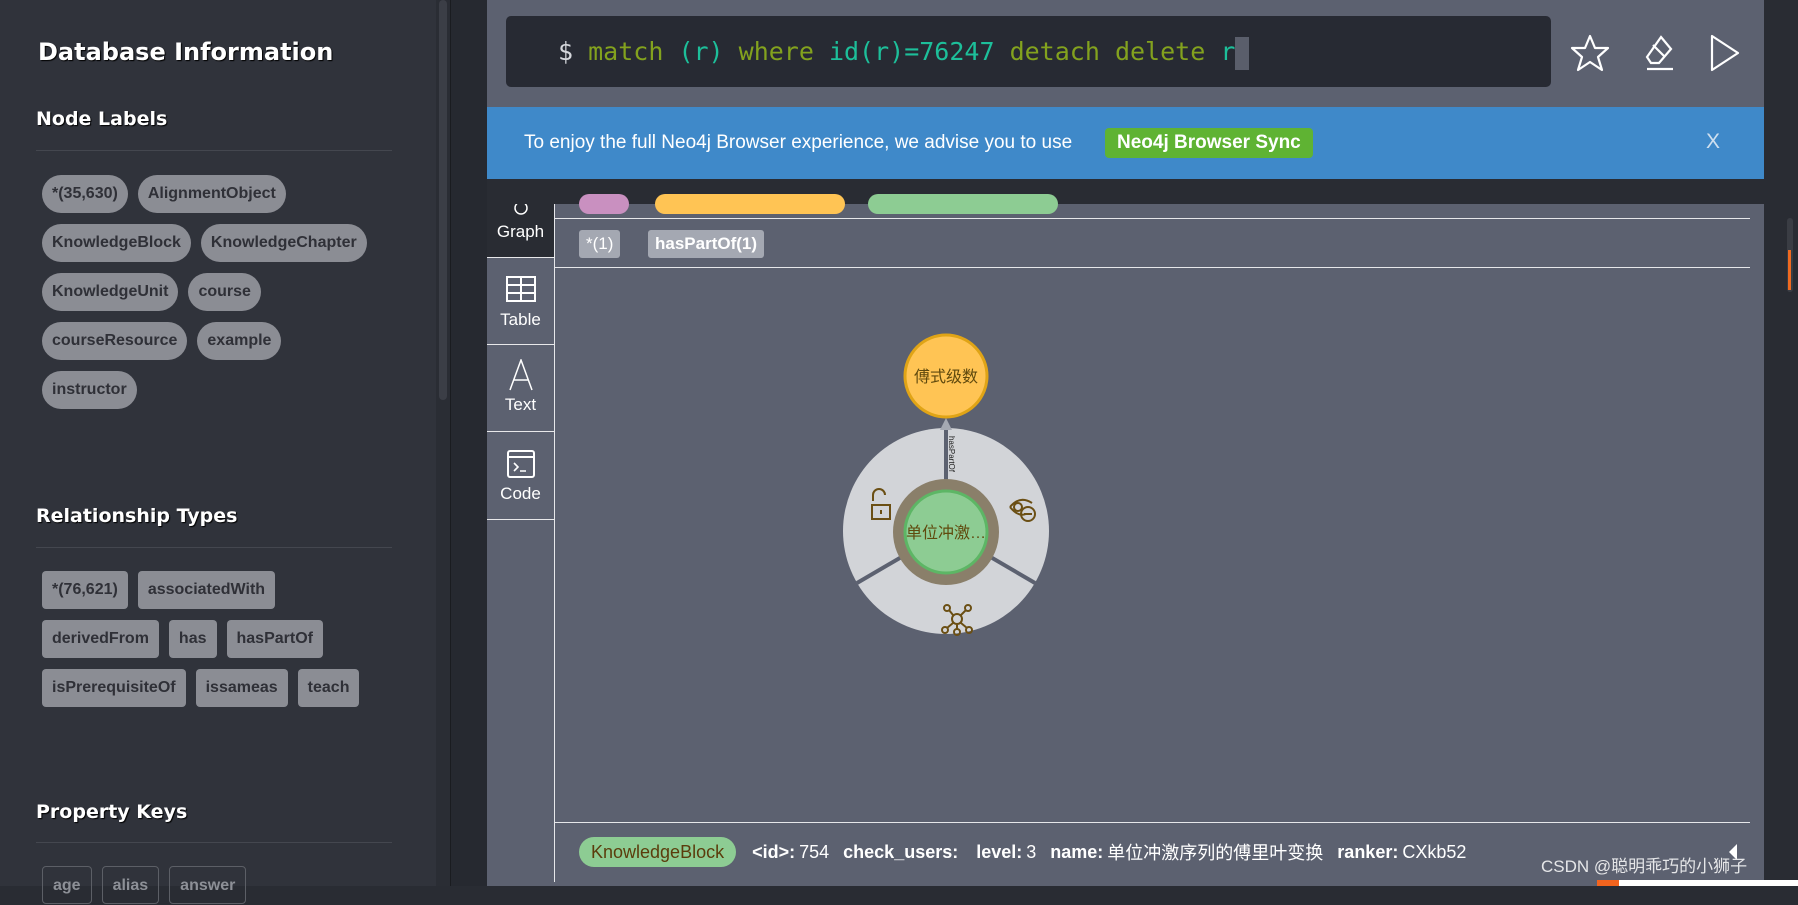  What do you see at coordinates (1215, 853) in the screenshot?
I see `prop-value: 单位冲激序列的傅里叶变换` at bounding box center [1215, 853].